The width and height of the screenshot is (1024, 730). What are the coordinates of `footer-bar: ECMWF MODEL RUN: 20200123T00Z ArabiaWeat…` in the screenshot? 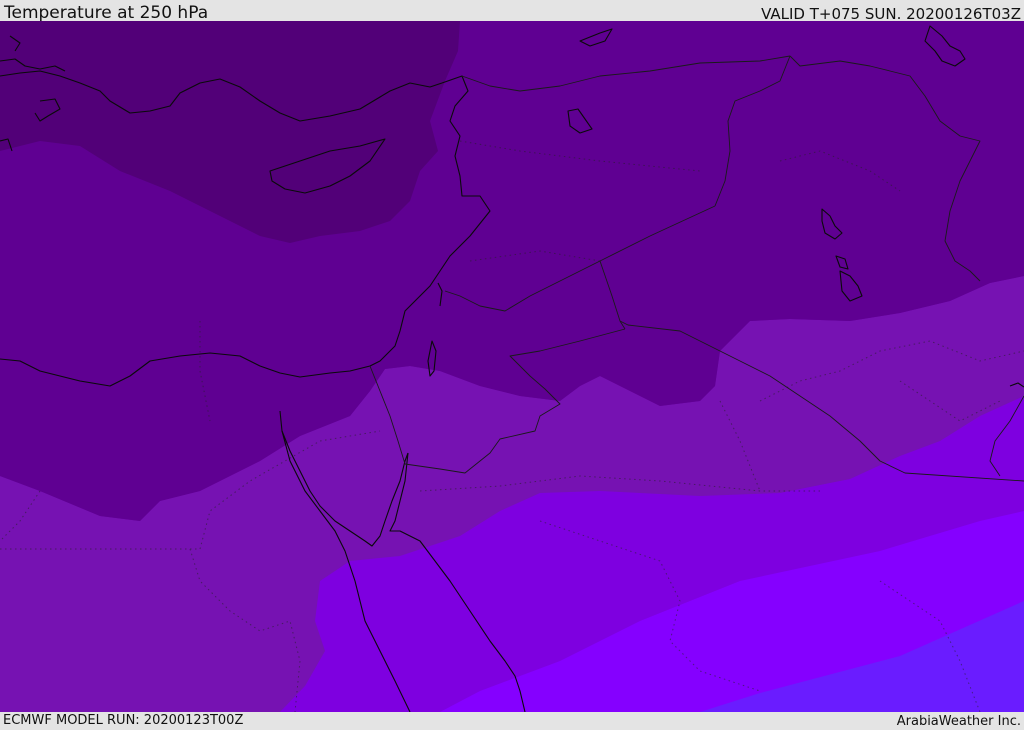 It's located at (512, 720).